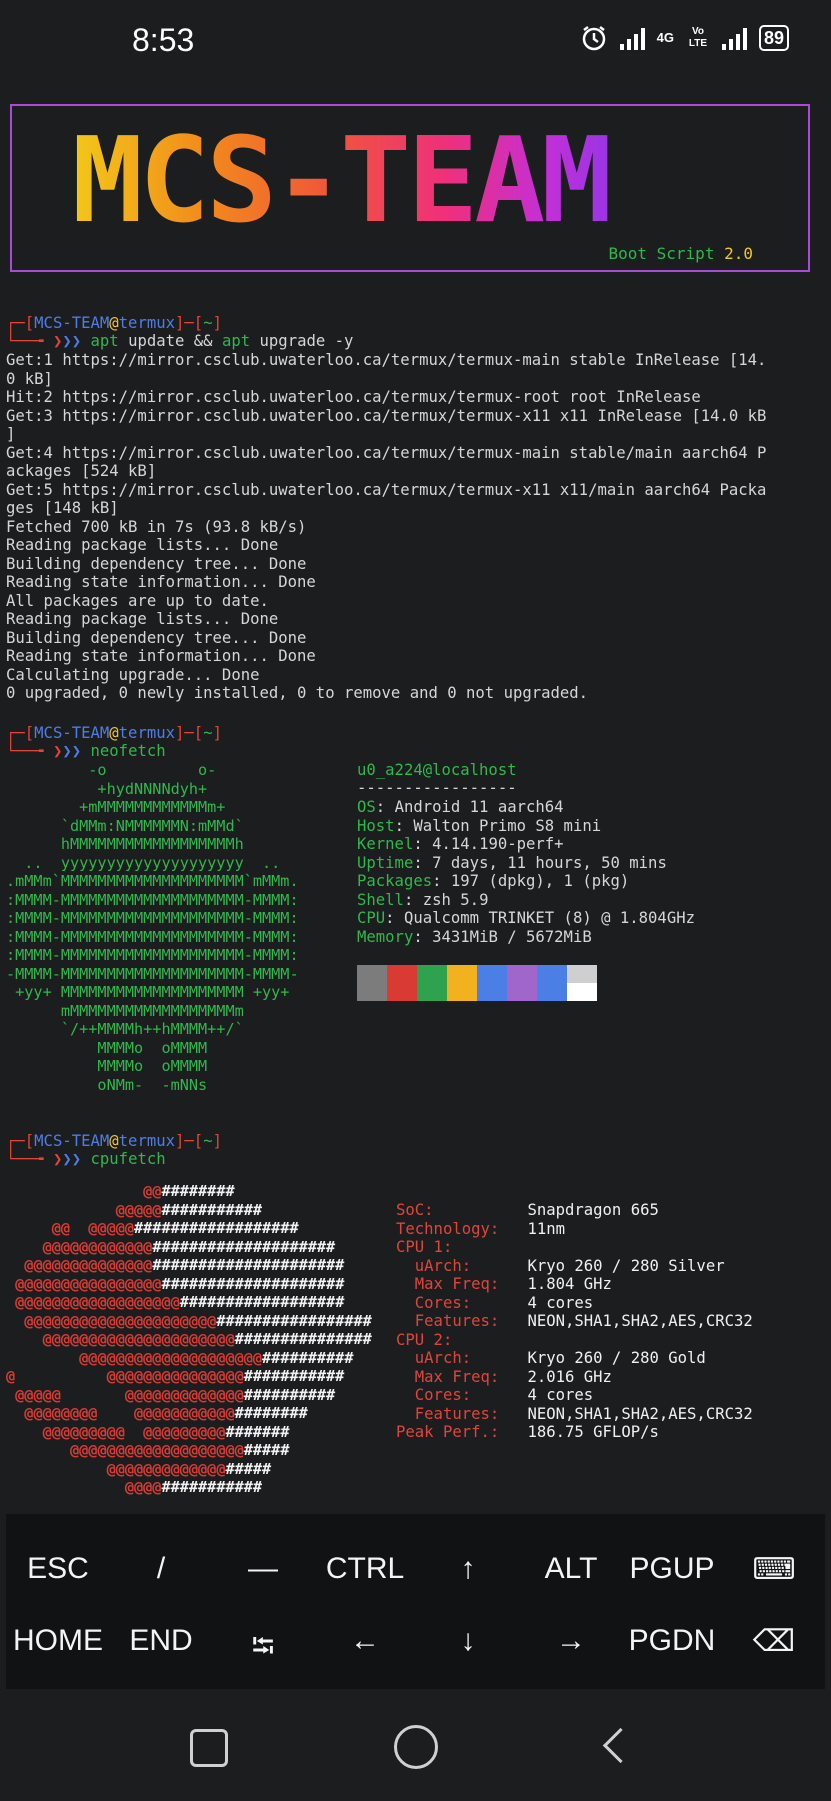 The width and height of the screenshot is (831, 1801). Describe the element at coordinates (180, 341) in the screenshot. I see `command-line: └──╼ ❯❯❯ apt update && apt upgrade -y` at that location.